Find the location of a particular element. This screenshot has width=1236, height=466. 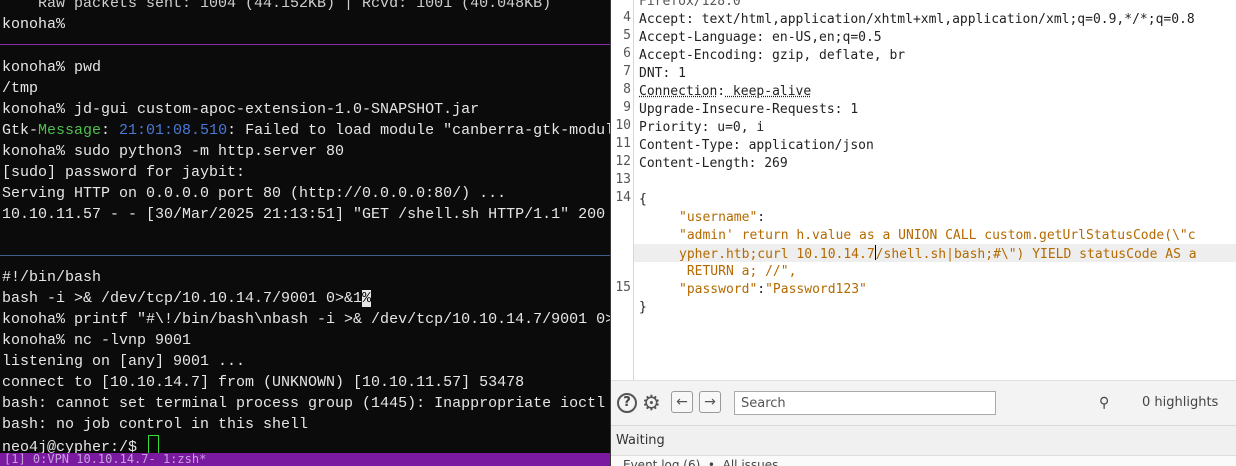

bottom-tabs: Event log (6) • All issues is located at coordinates (923, 460).